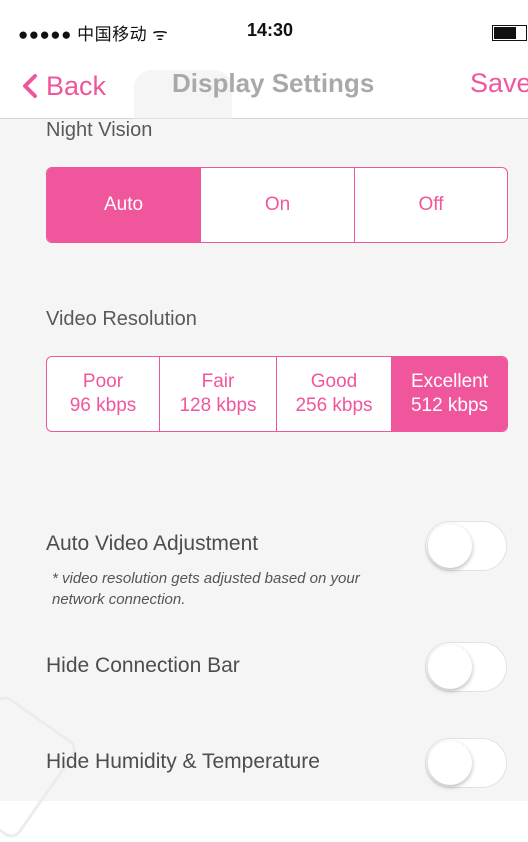  What do you see at coordinates (509, 33) in the screenshot?
I see `battery-icon` at bounding box center [509, 33].